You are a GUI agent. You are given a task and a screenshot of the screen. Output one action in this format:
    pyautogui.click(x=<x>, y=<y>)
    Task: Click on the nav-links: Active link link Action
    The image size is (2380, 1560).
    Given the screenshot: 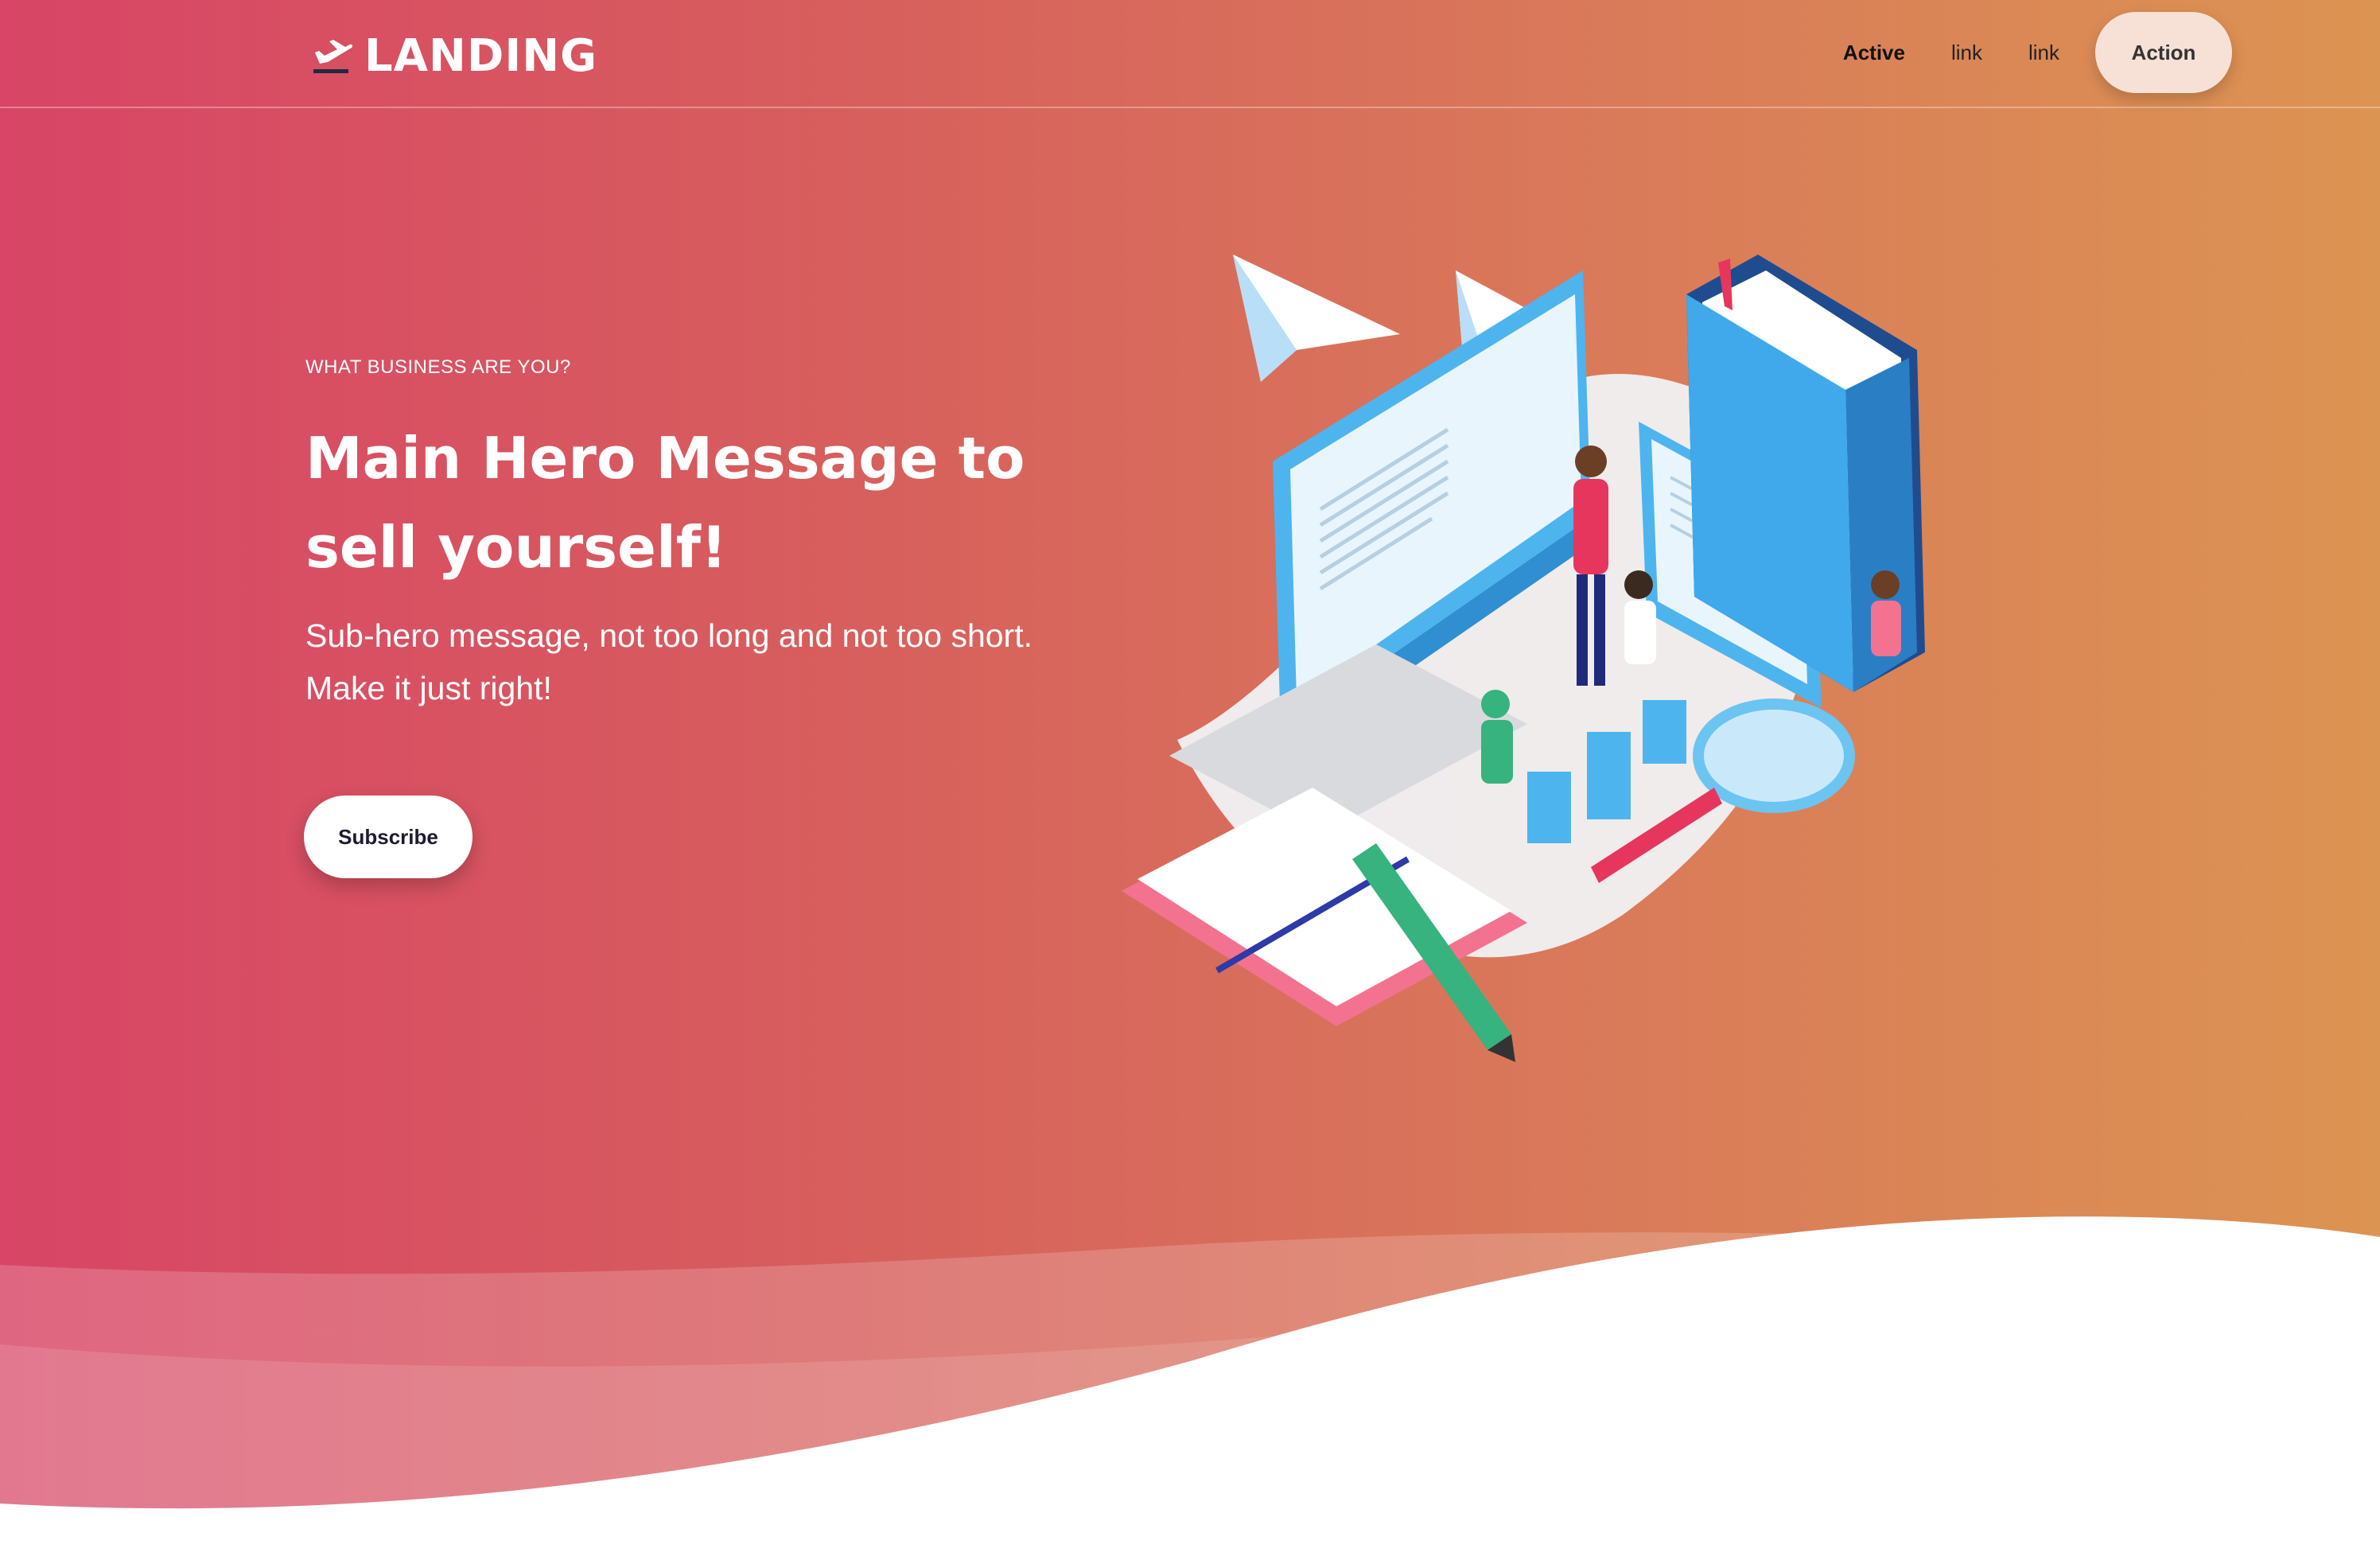 What is the action you would take?
    pyautogui.click(x=2026, y=52)
    